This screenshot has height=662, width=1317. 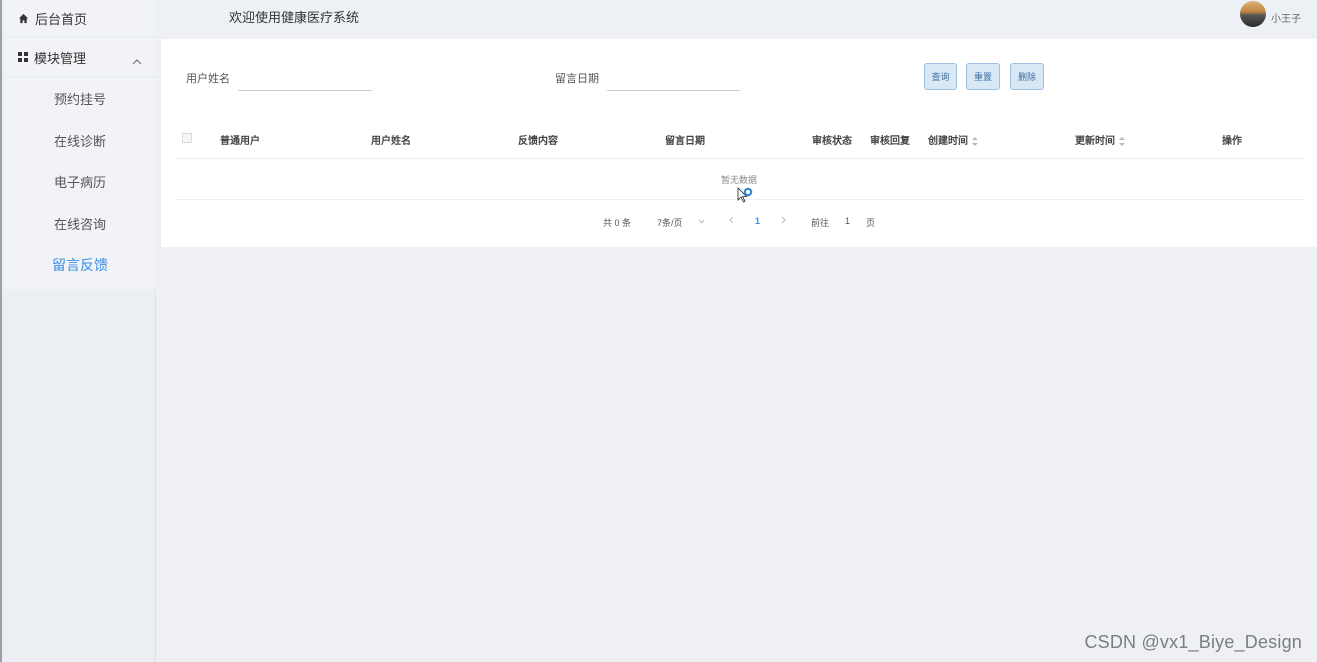 What do you see at coordinates (701, 221) in the screenshot?
I see `page-size-chevron-icon` at bounding box center [701, 221].